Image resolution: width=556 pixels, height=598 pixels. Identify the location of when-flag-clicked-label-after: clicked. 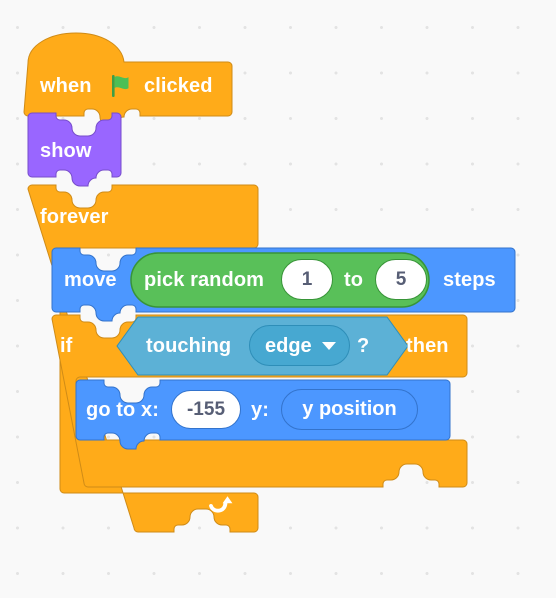
(178, 86).